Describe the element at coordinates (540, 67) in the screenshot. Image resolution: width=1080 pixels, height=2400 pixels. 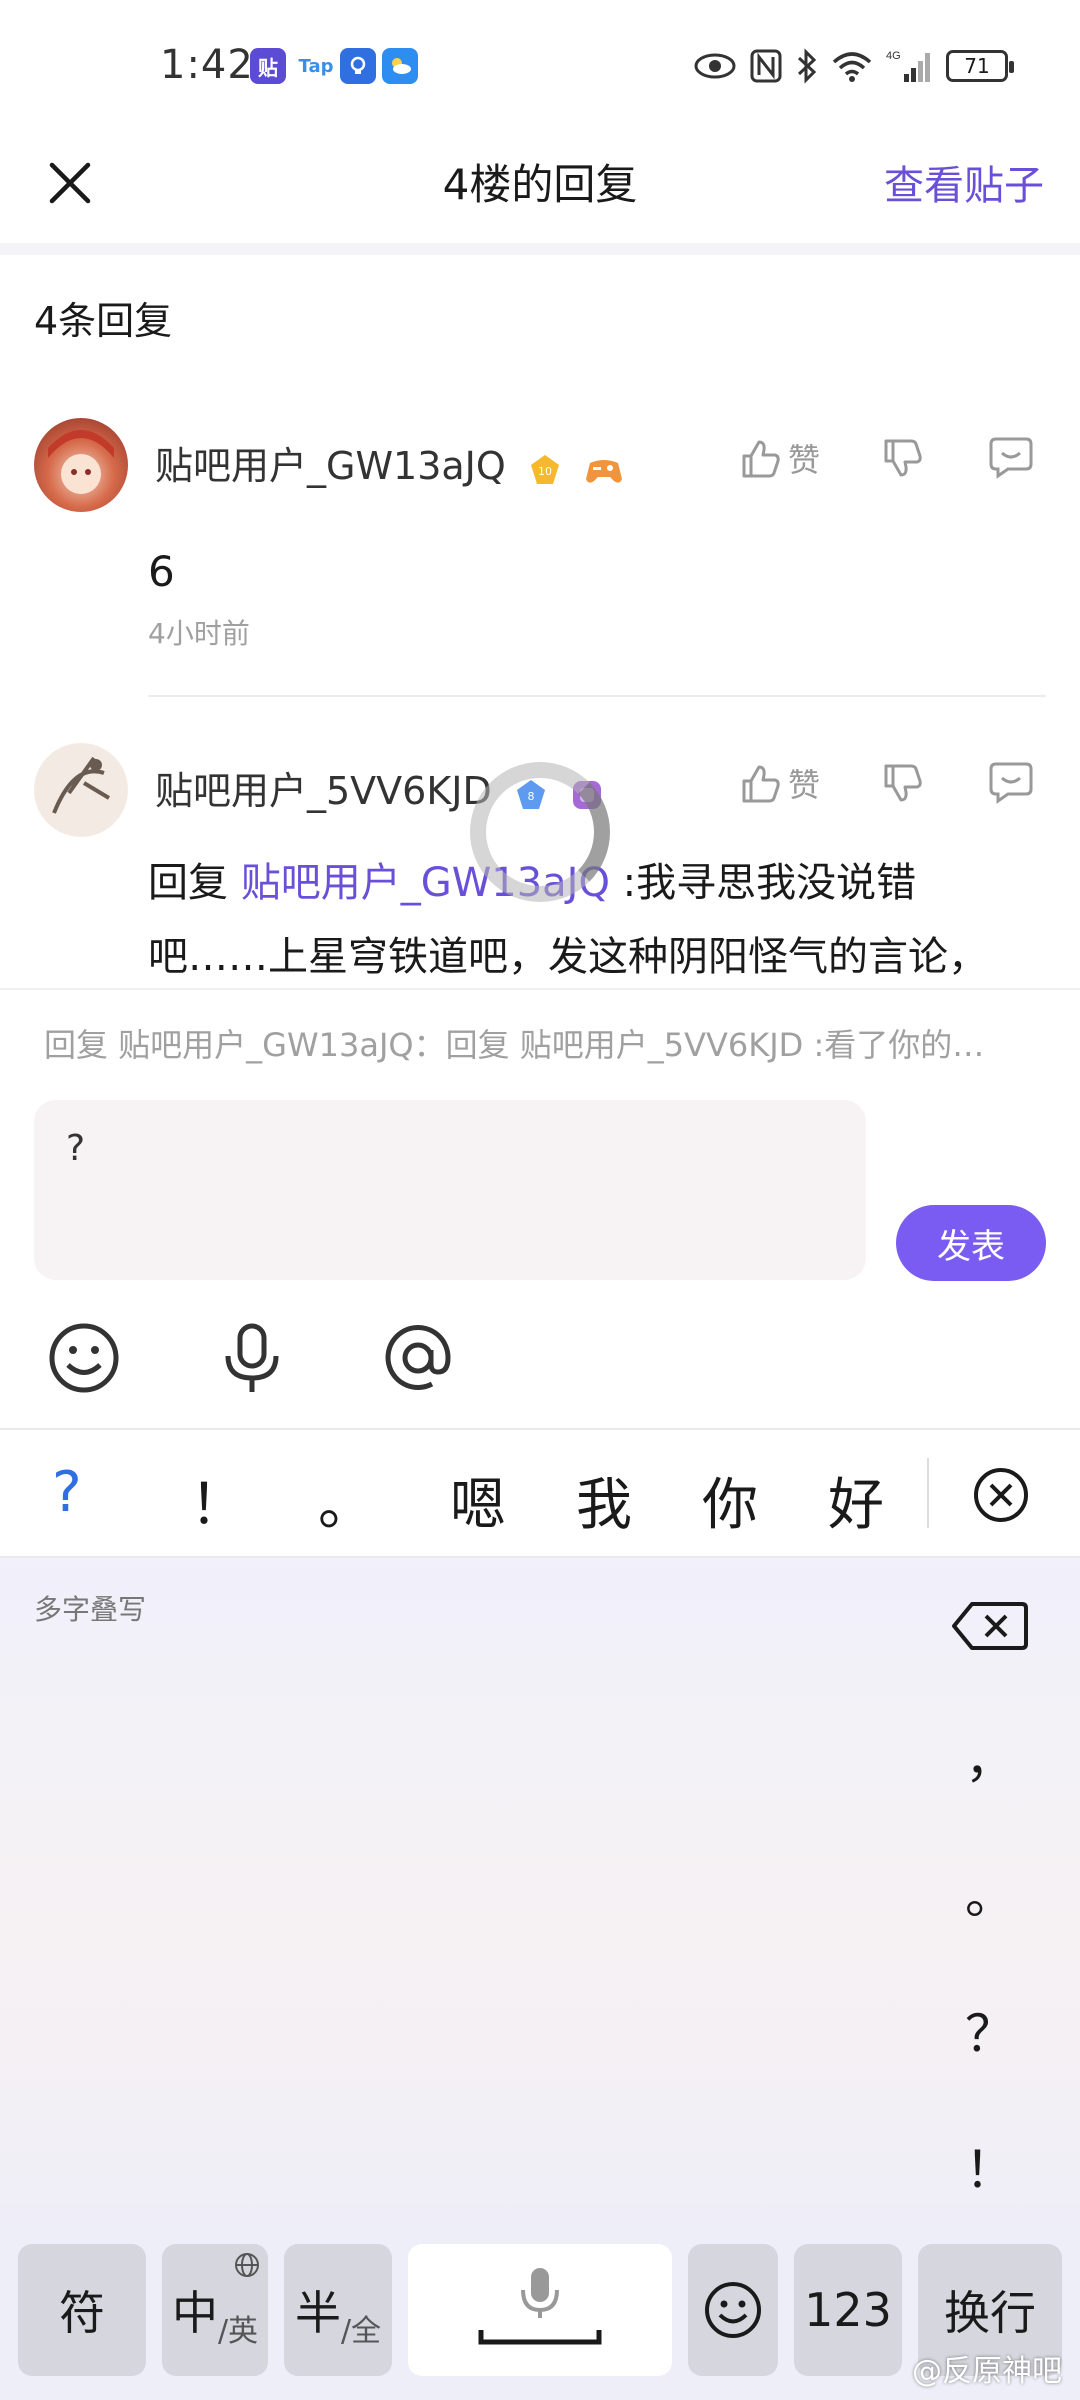
I see `status-bar: 1:42 贴 Tap 4G 71` at that location.